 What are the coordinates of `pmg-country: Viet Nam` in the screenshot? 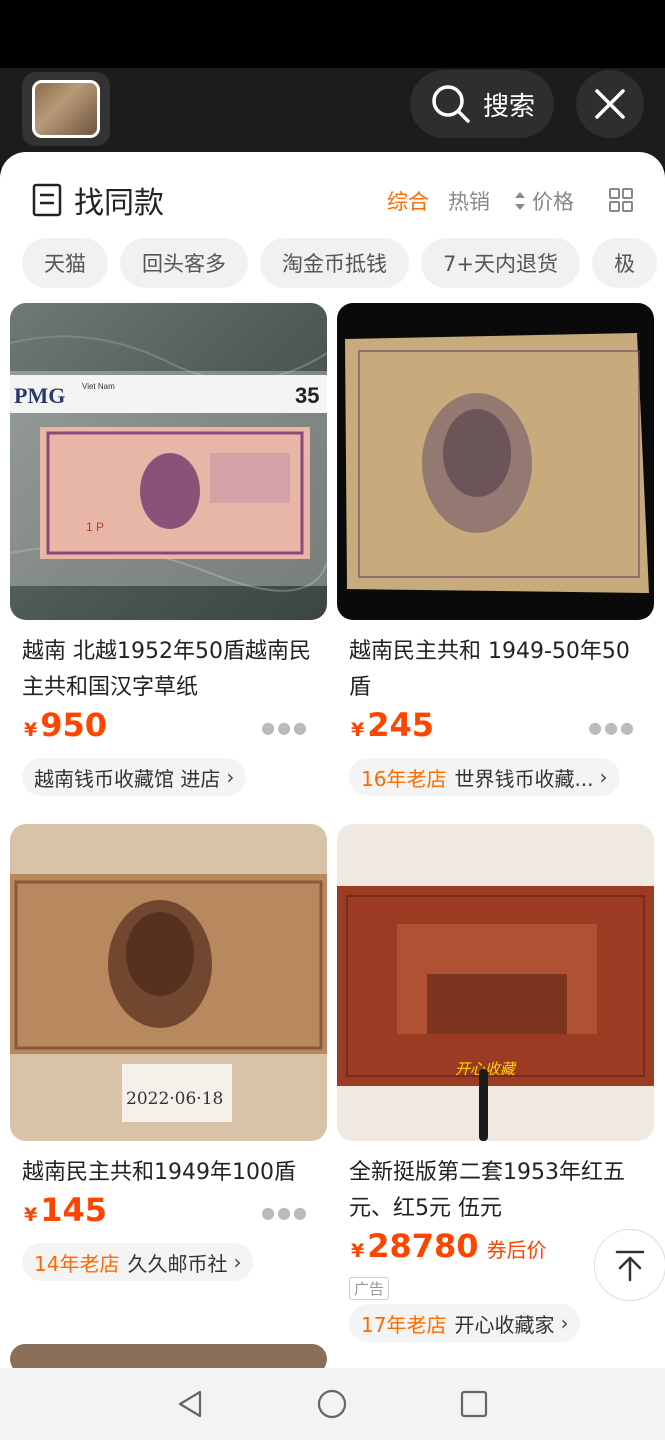 It's located at (98, 386).